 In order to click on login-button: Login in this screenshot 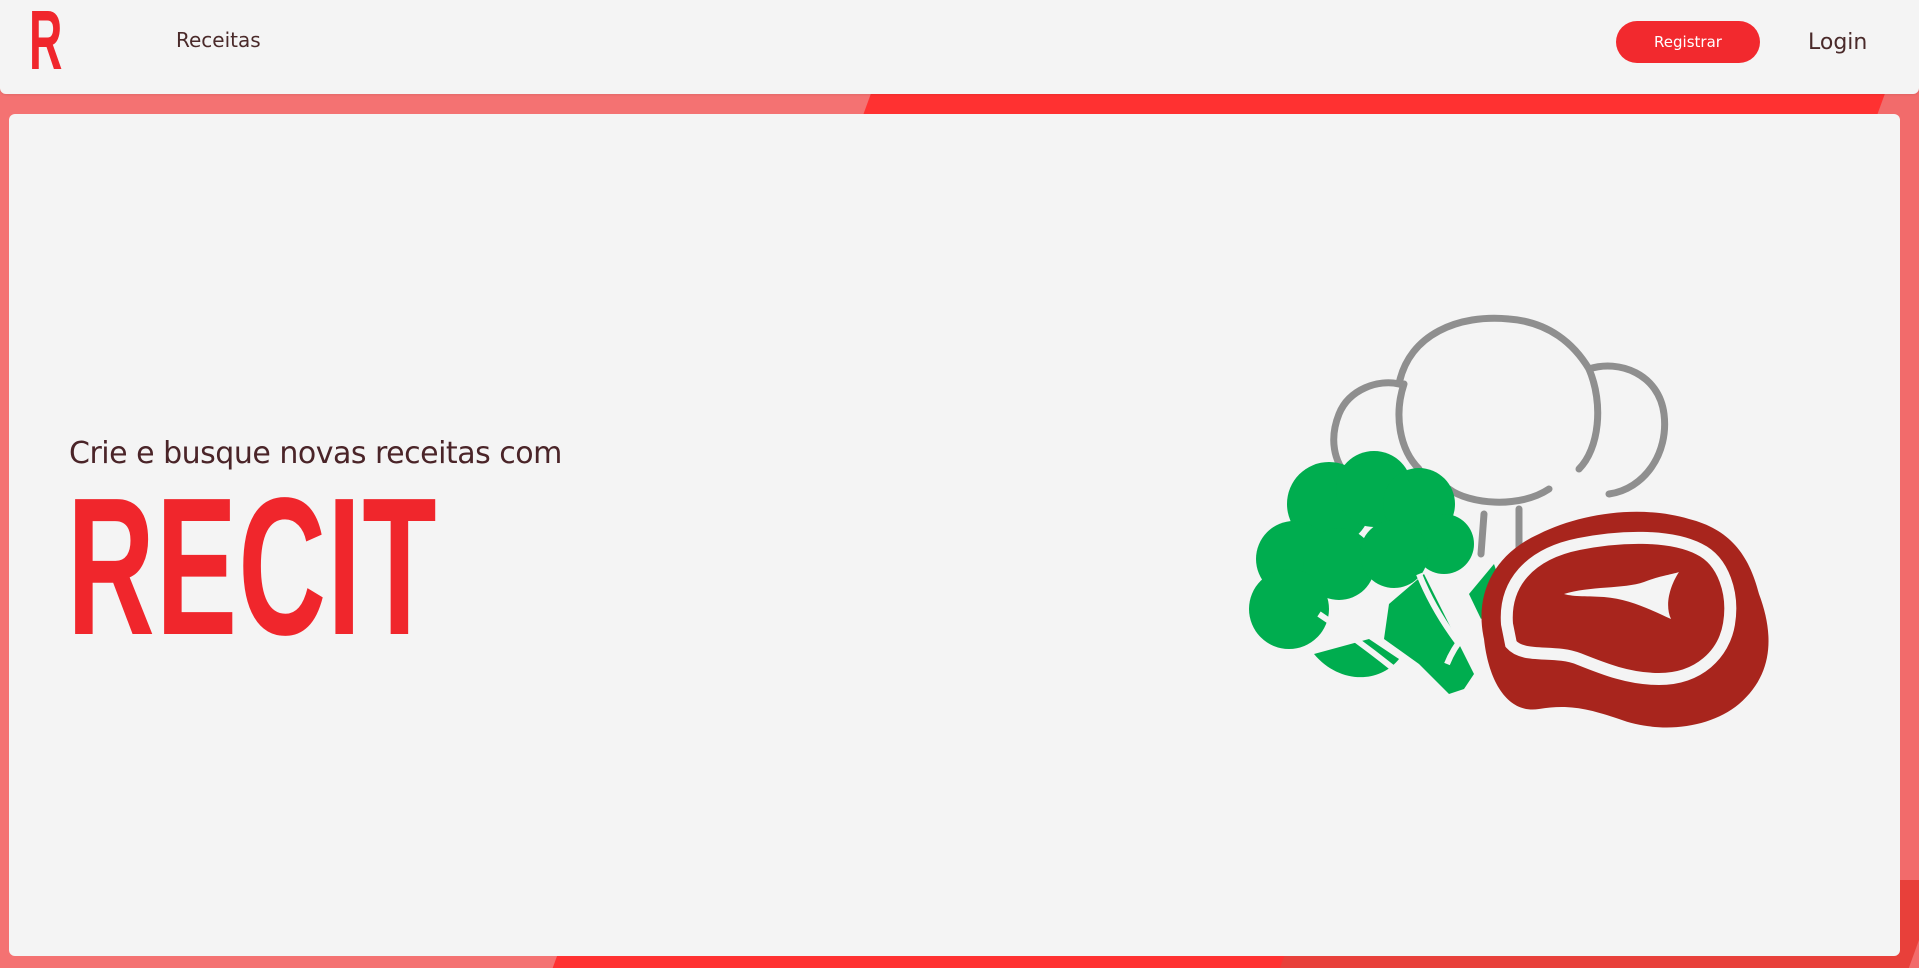, I will do `click(1837, 42)`.